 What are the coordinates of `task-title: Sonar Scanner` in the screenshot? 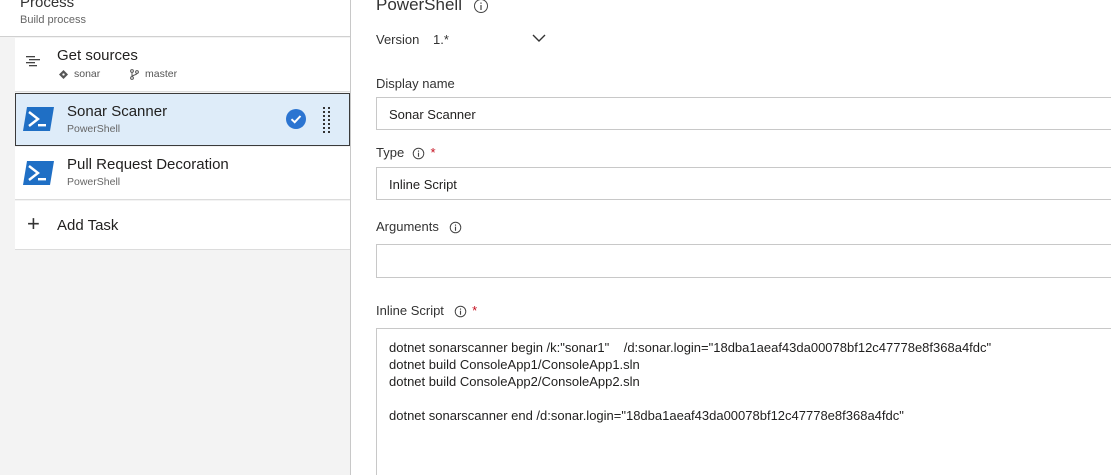 It's located at (117, 111).